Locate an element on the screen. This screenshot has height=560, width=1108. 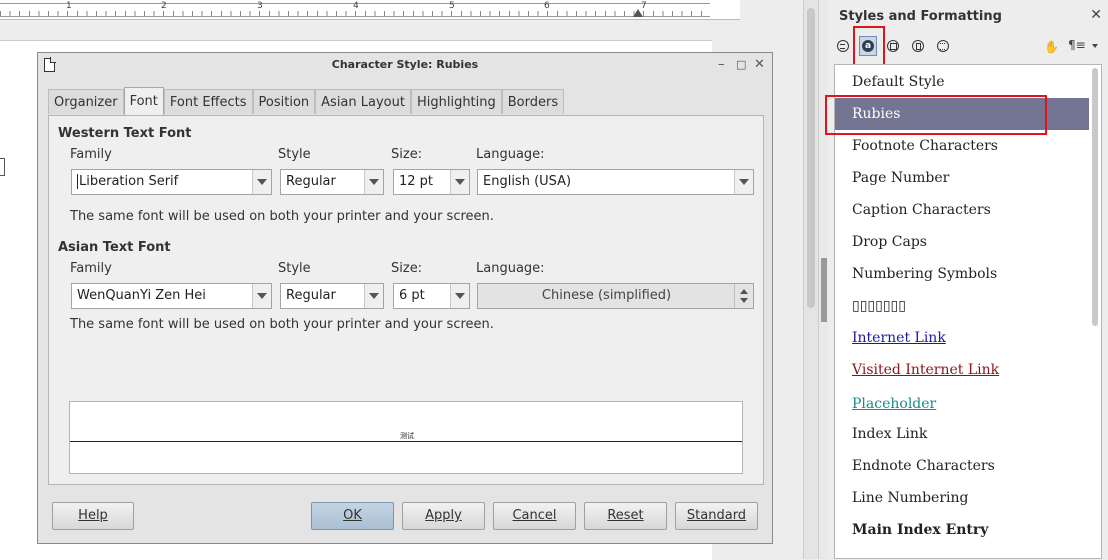
standard-button-label: Standard is located at coordinates (716, 515).